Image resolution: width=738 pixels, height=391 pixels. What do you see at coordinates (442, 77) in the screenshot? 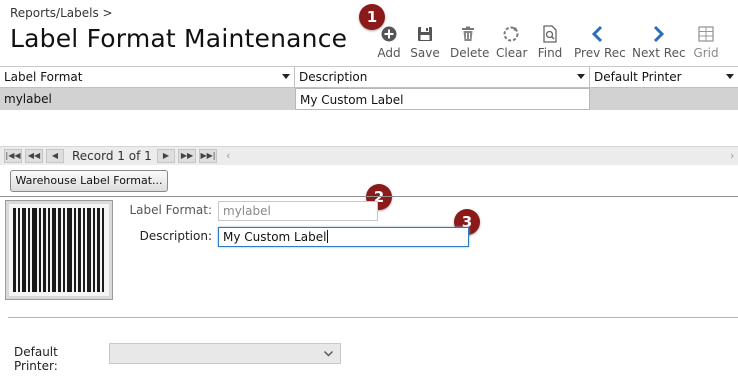
I see `column-header-description: Description` at bounding box center [442, 77].